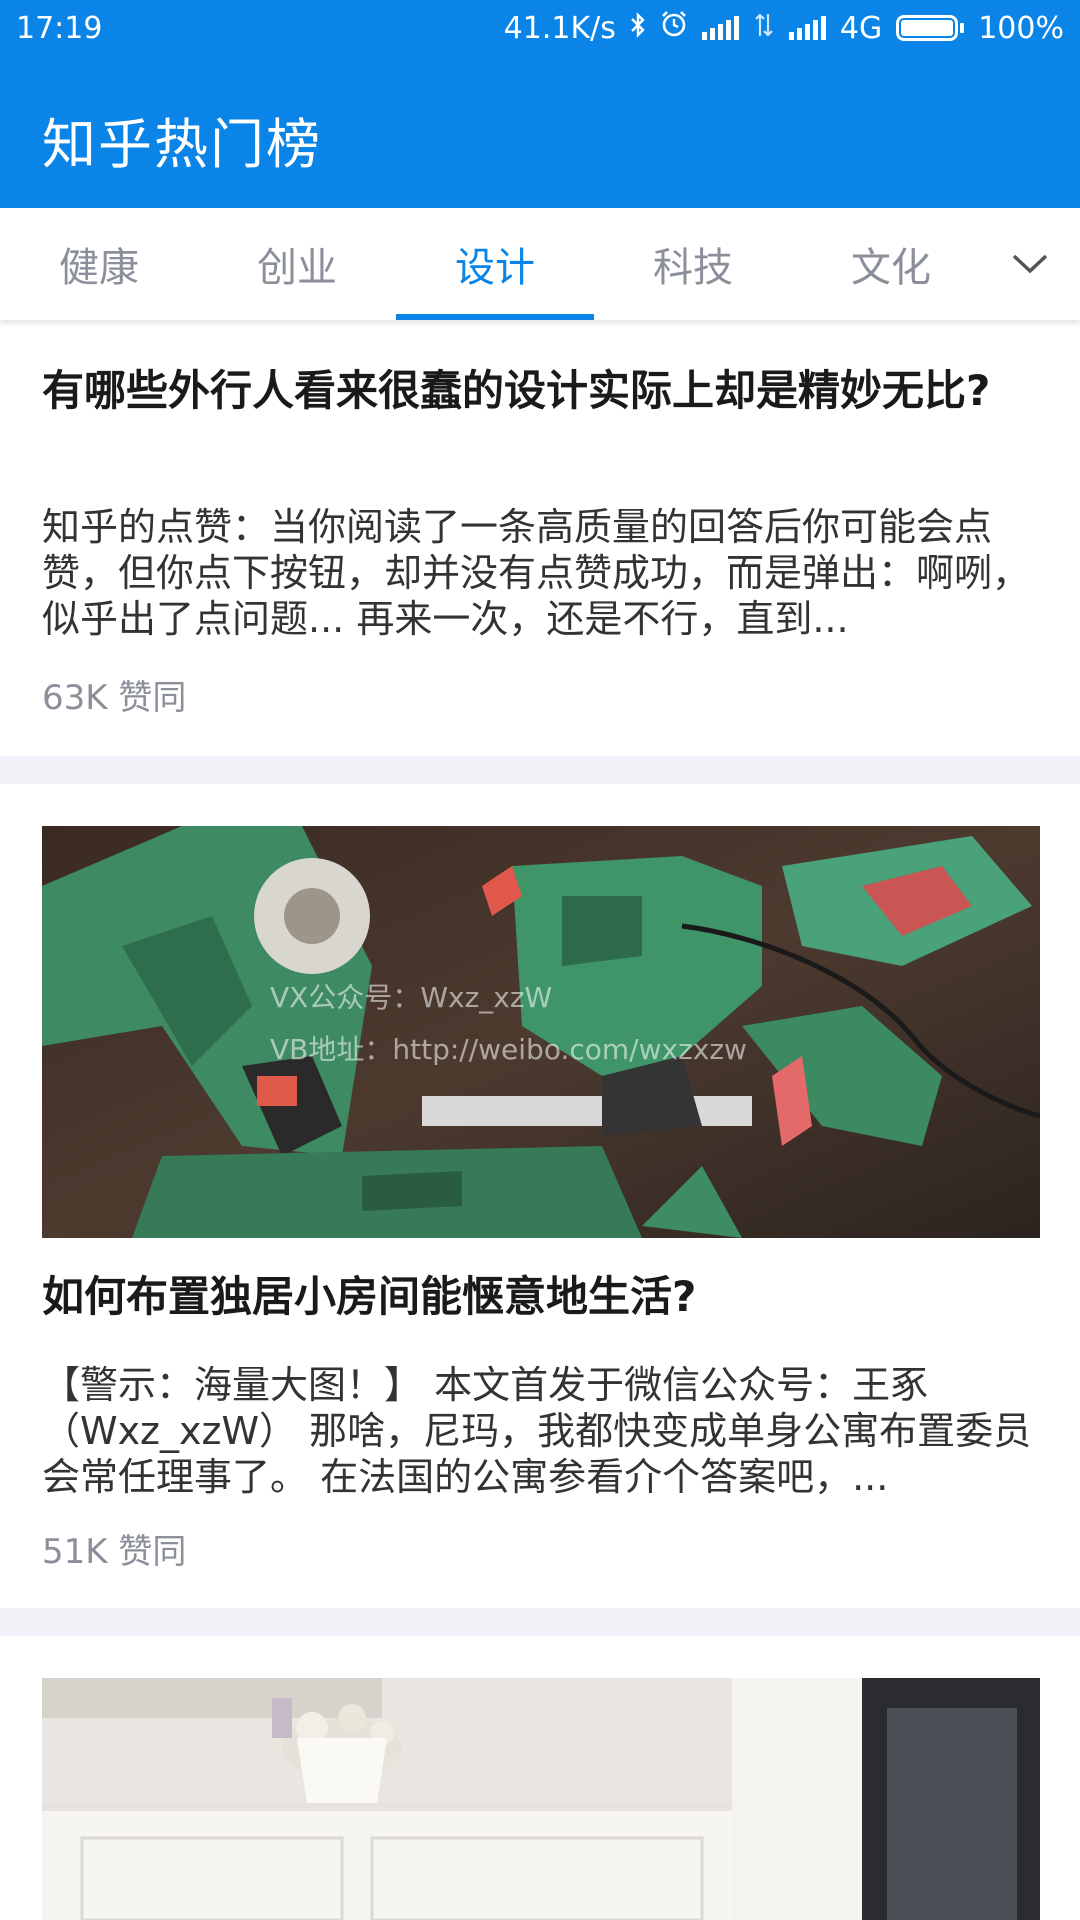  I want to click on tab-design: 设计, so click(495, 264).